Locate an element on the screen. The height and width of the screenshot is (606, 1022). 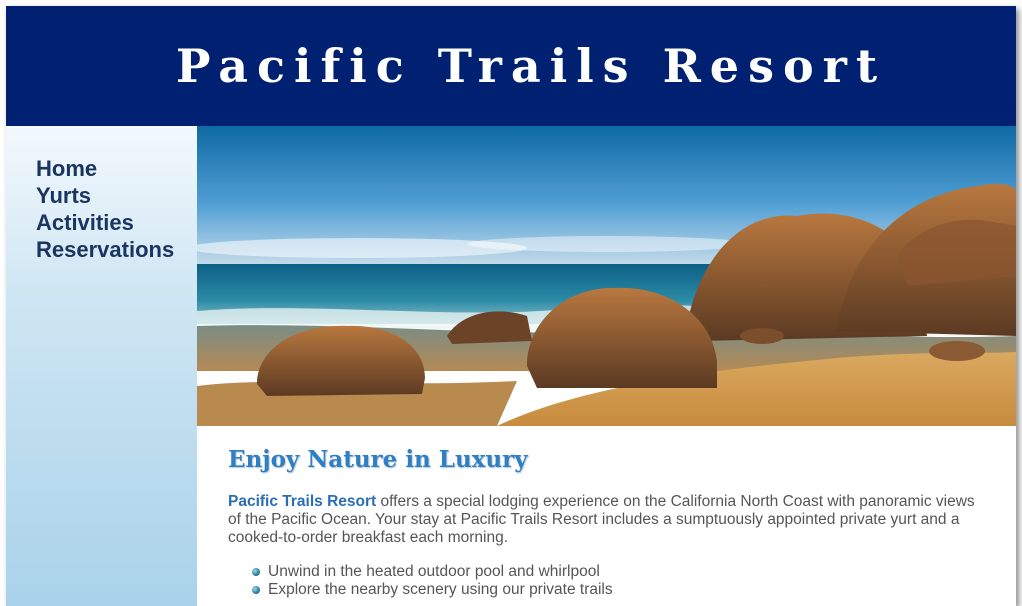
nav-link-activities: Activities is located at coordinates (116, 222).